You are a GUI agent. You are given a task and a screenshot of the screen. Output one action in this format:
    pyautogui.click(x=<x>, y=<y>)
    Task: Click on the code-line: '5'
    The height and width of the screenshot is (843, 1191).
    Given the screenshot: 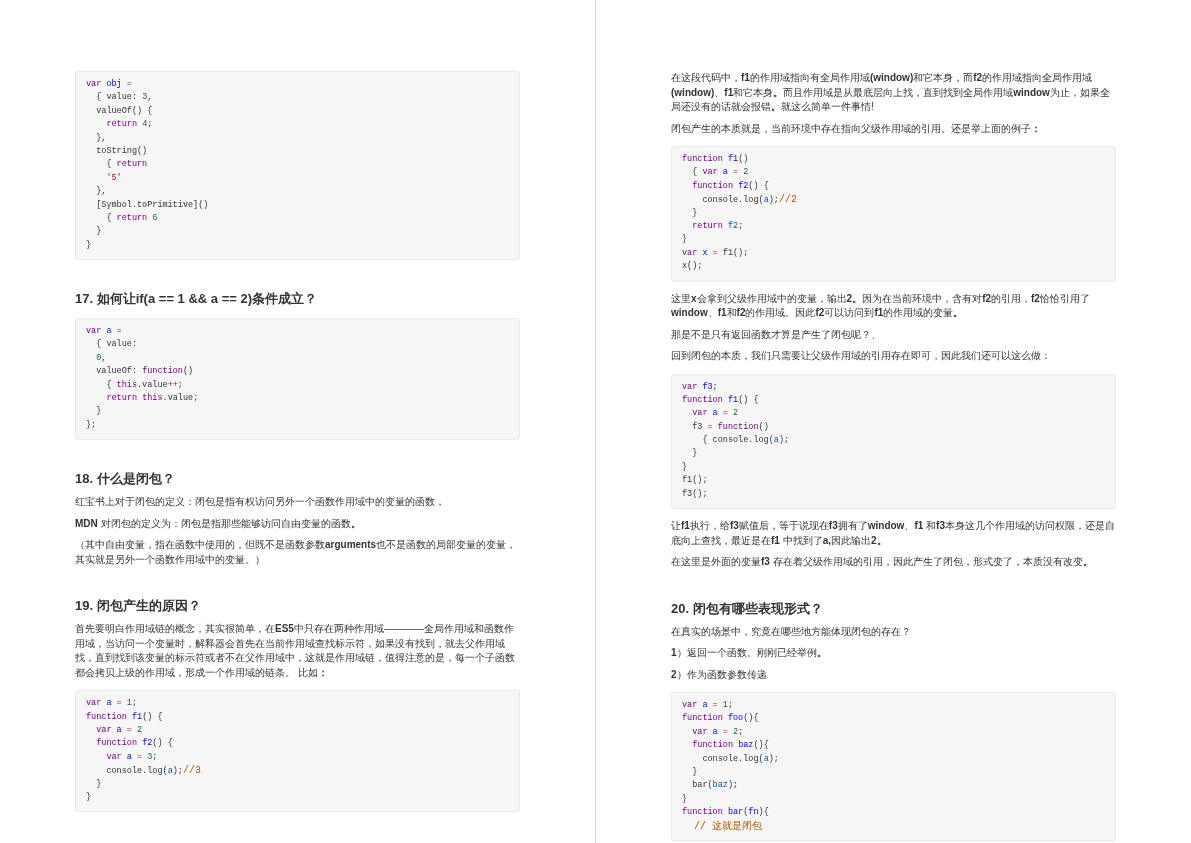 What is the action you would take?
    pyautogui.click(x=114, y=177)
    